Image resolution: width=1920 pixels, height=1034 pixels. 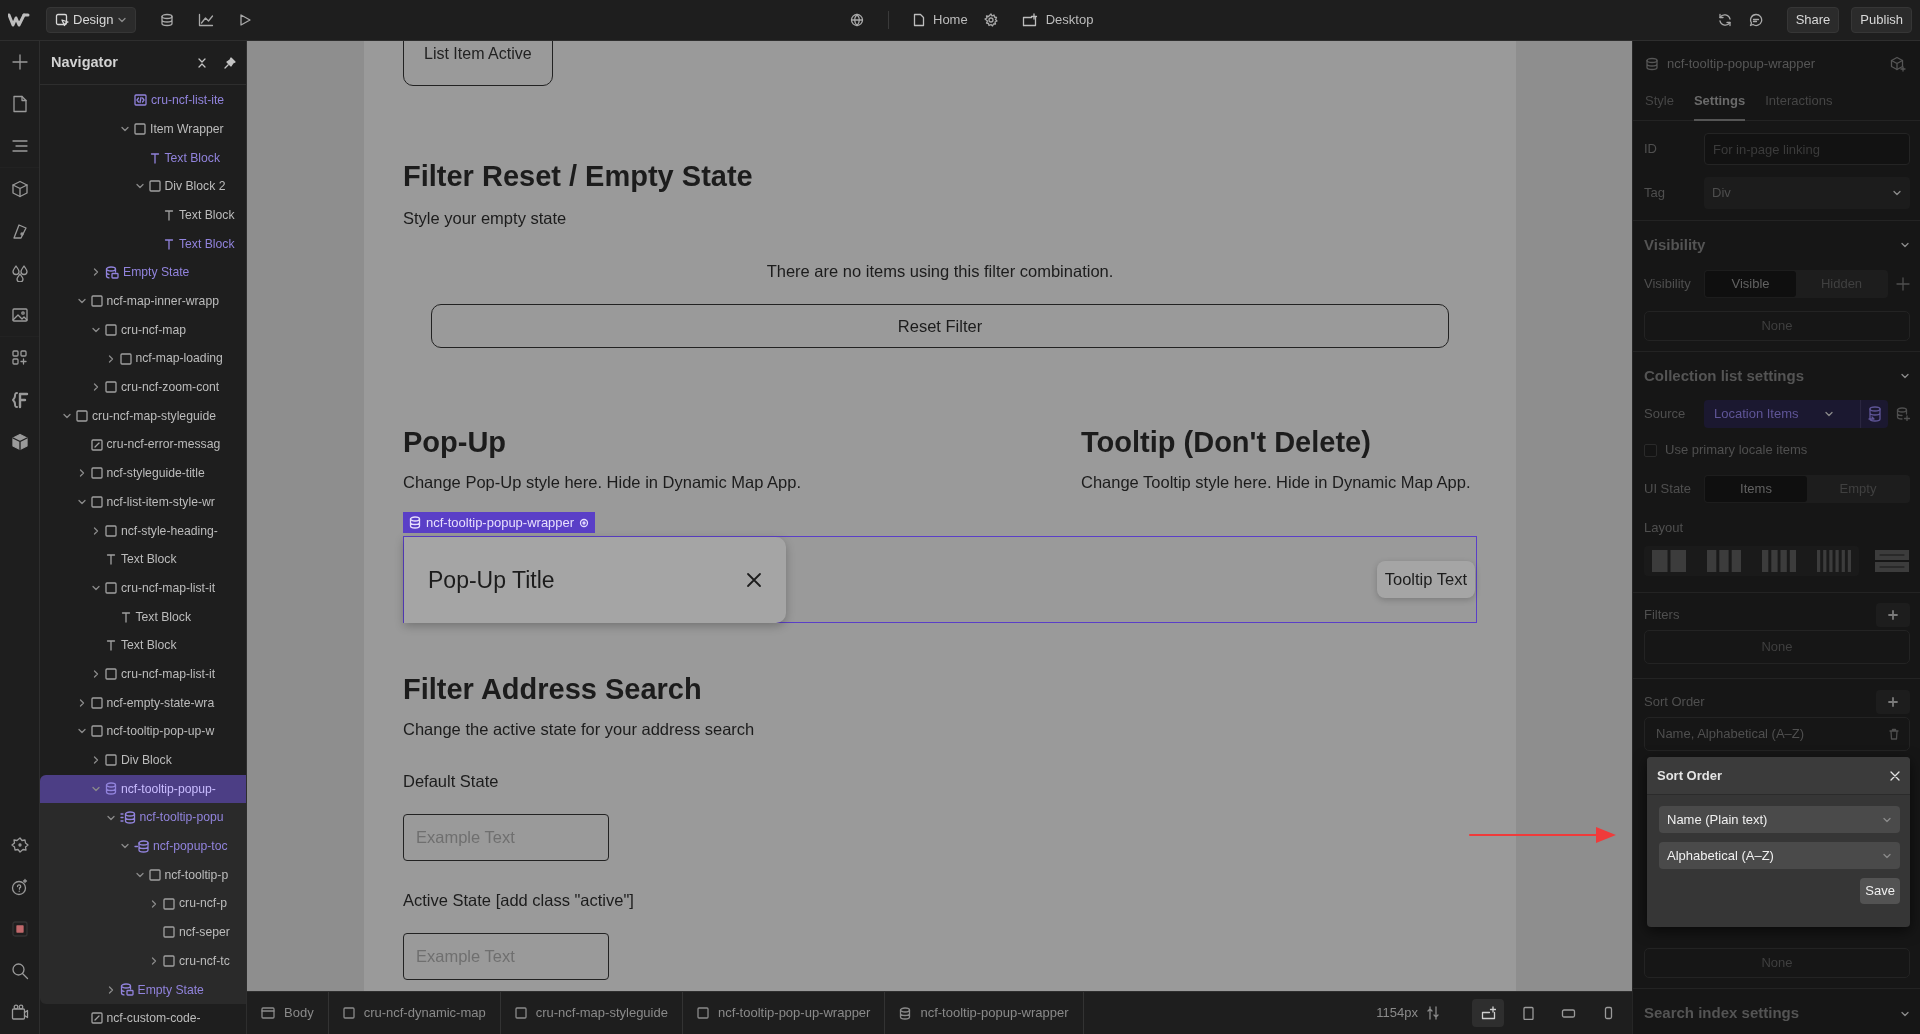 What do you see at coordinates (553, 689) in the screenshot?
I see `section-heading: Filter Address Search` at bounding box center [553, 689].